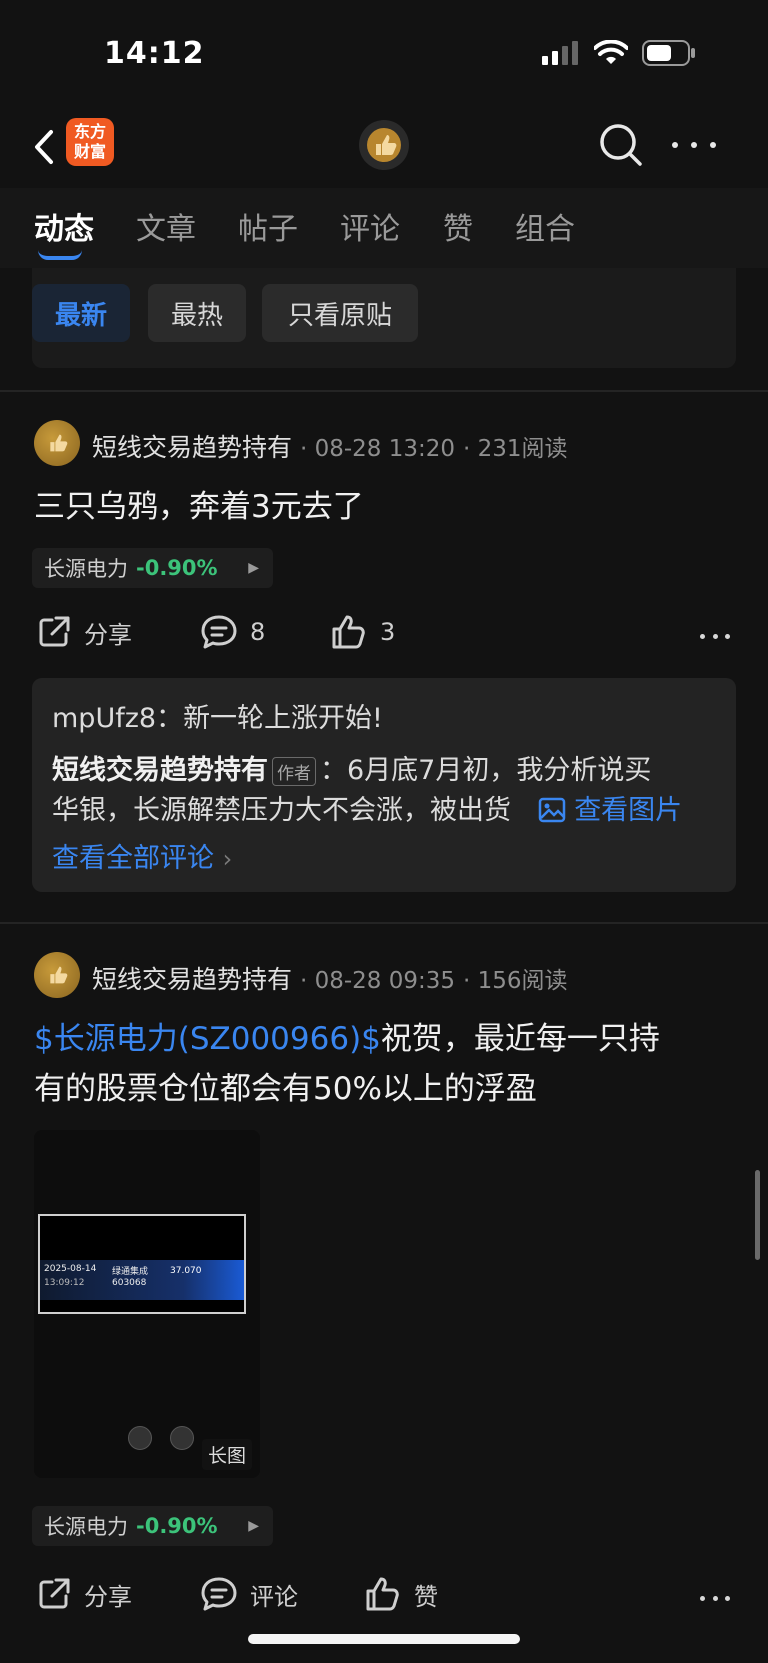 The height and width of the screenshot is (1663, 768). I want to click on profile-tabs: 动态 文章 帖子 评论 赞 组合, so click(384, 228).